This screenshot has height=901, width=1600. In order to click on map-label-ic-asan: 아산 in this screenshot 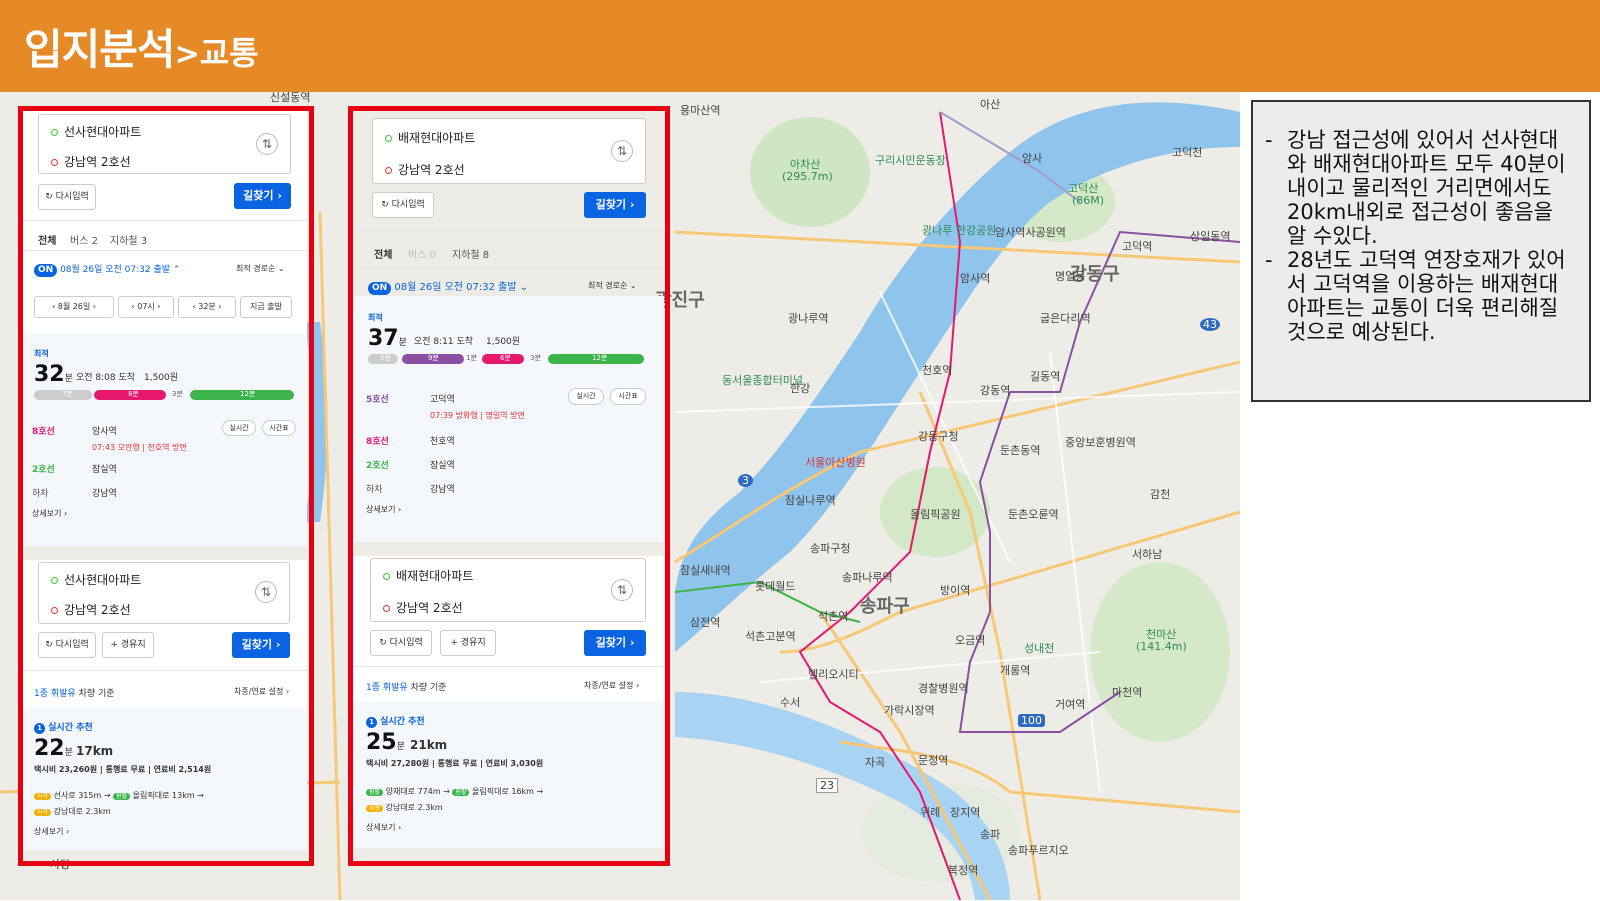, I will do `click(990, 104)`.